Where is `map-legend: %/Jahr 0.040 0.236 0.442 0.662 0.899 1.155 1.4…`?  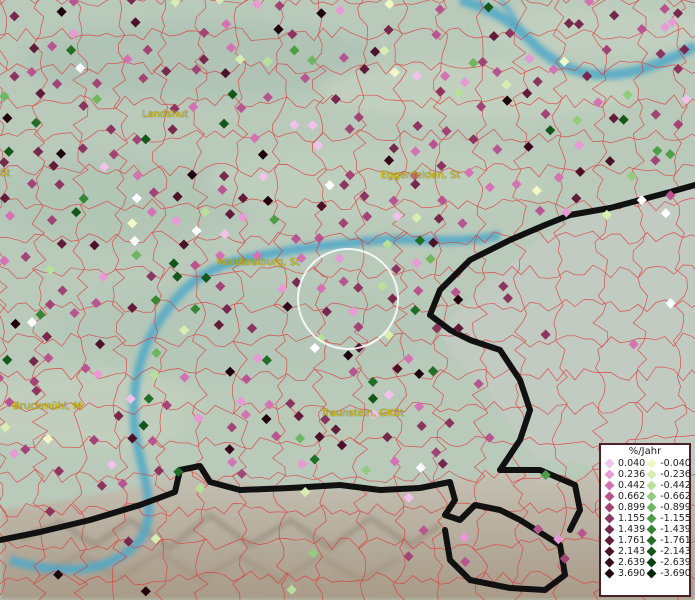
map-legend: %/Jahr 0.040 0.236 0.442 0.662 0.899 1.155 1.4… is located at coordinates (645, 520).